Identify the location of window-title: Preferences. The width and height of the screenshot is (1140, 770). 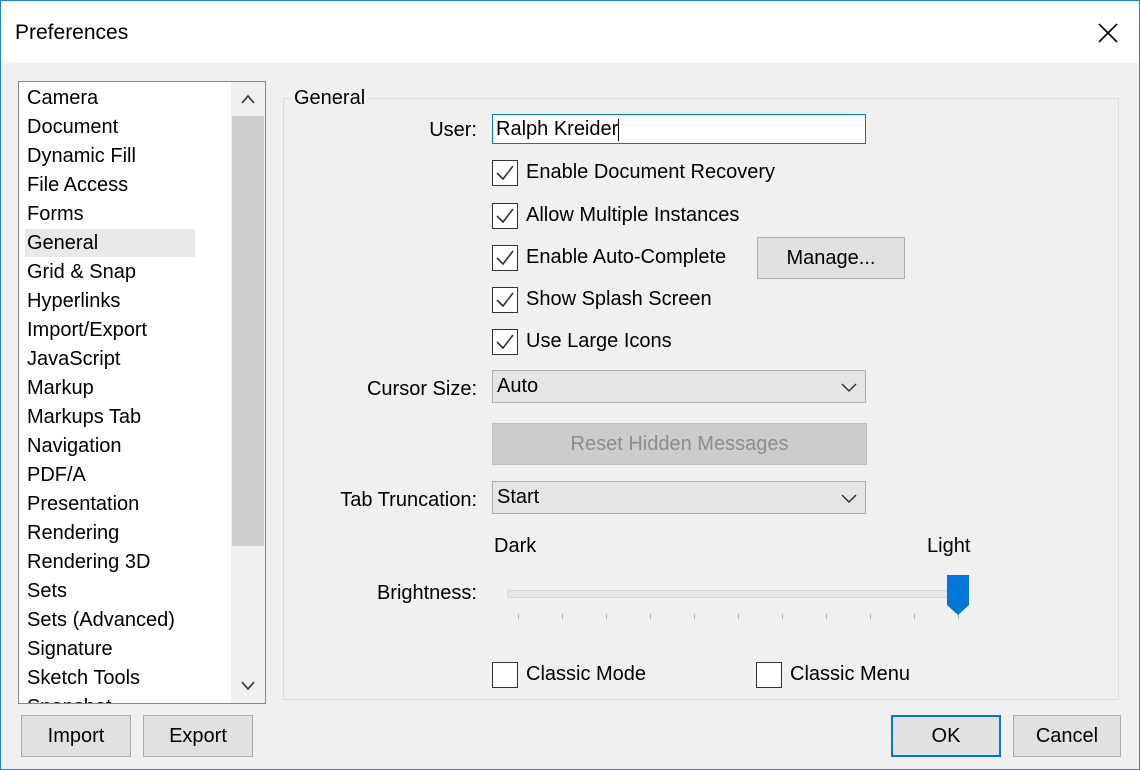
(72, 32).